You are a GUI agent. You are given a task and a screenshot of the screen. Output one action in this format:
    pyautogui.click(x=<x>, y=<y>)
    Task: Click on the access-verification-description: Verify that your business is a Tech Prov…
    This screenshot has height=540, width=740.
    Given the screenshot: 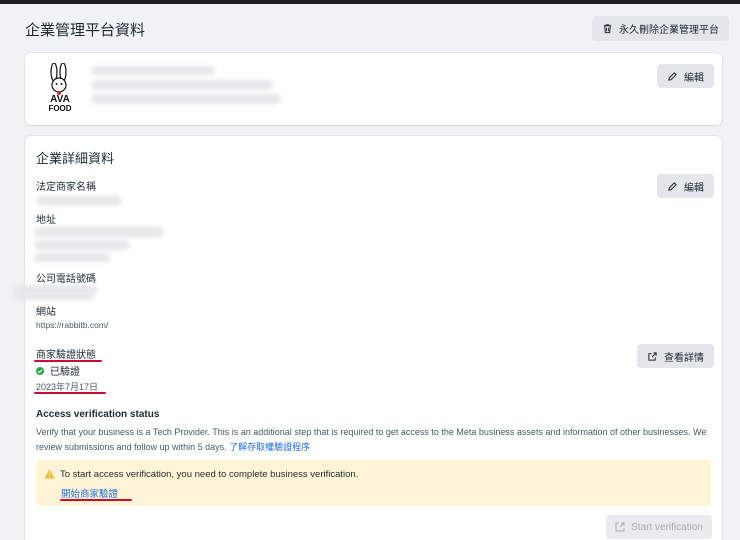 What is the action you would take?
    pyautogui.click(x=372, y=440)
    